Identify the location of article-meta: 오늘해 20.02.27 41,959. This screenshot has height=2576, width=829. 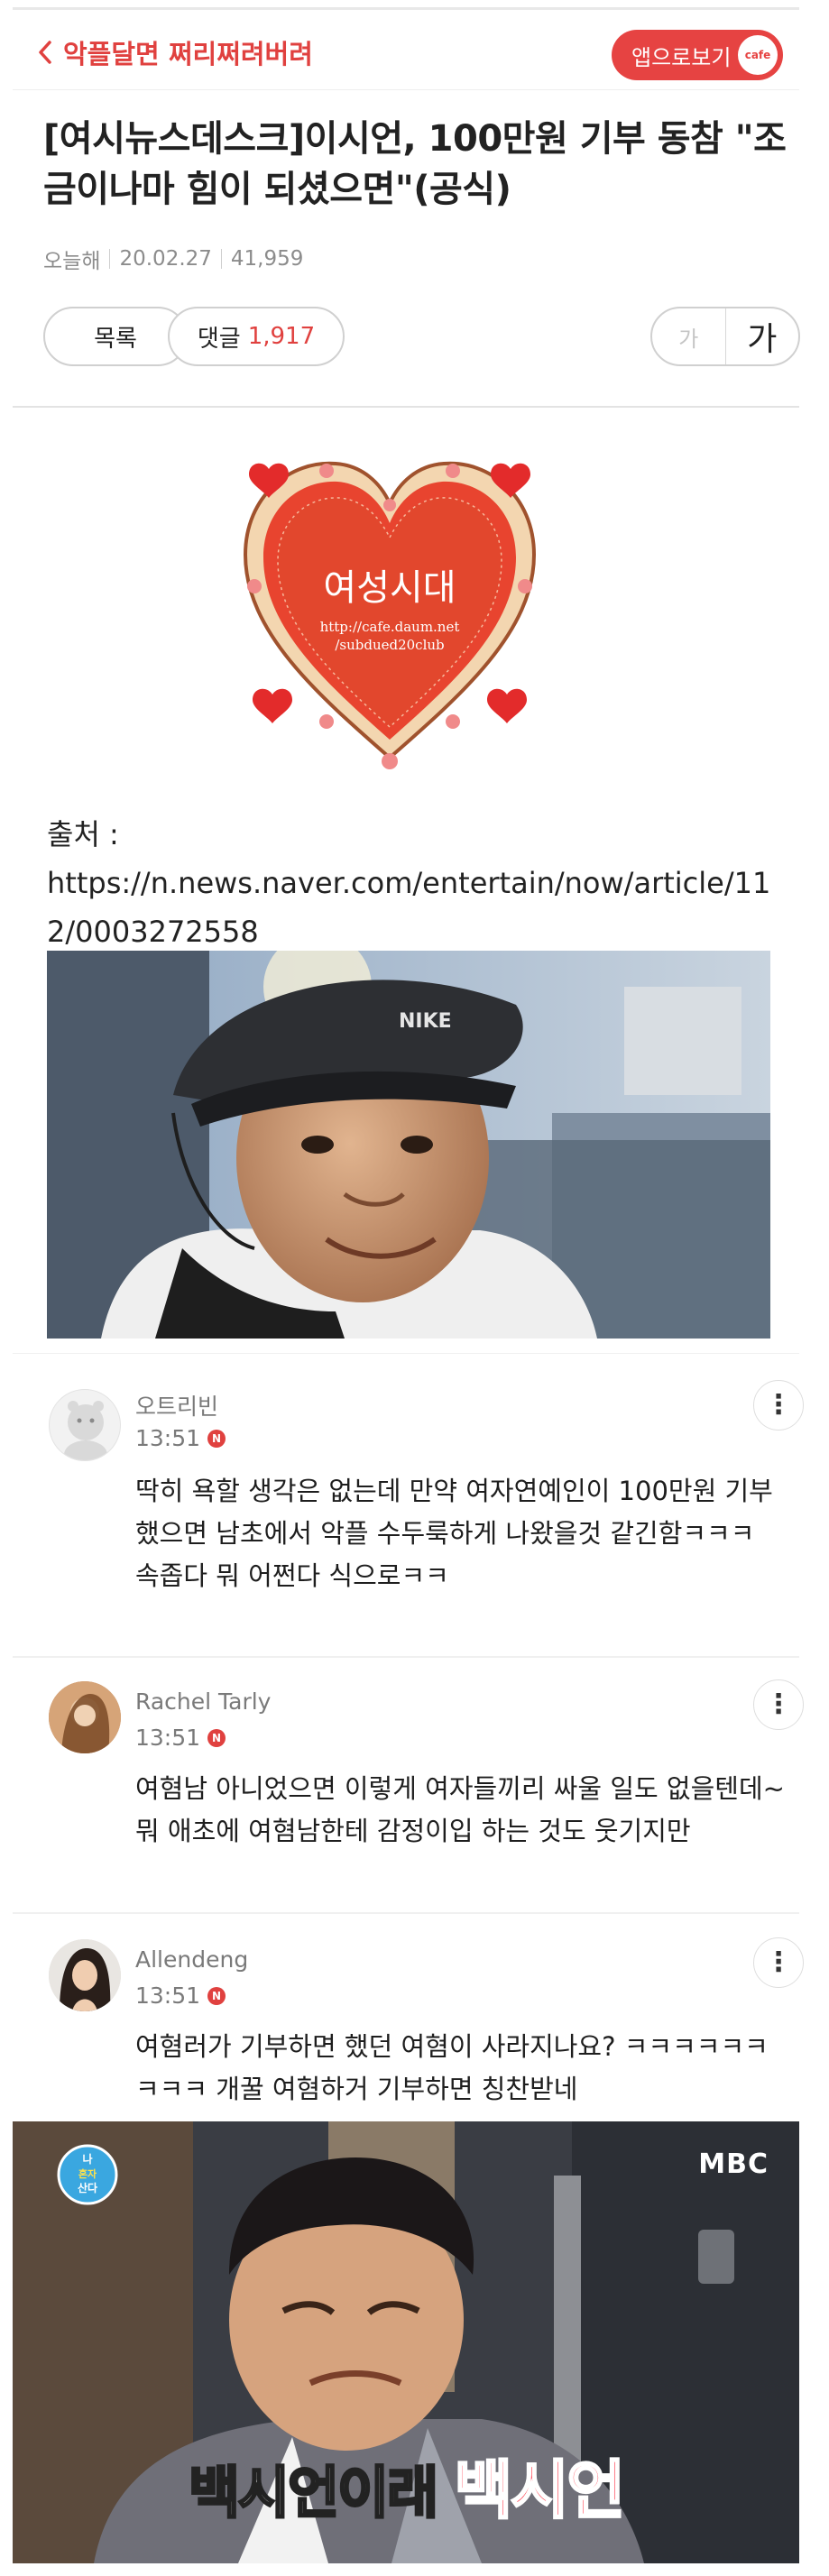
(173, 259).